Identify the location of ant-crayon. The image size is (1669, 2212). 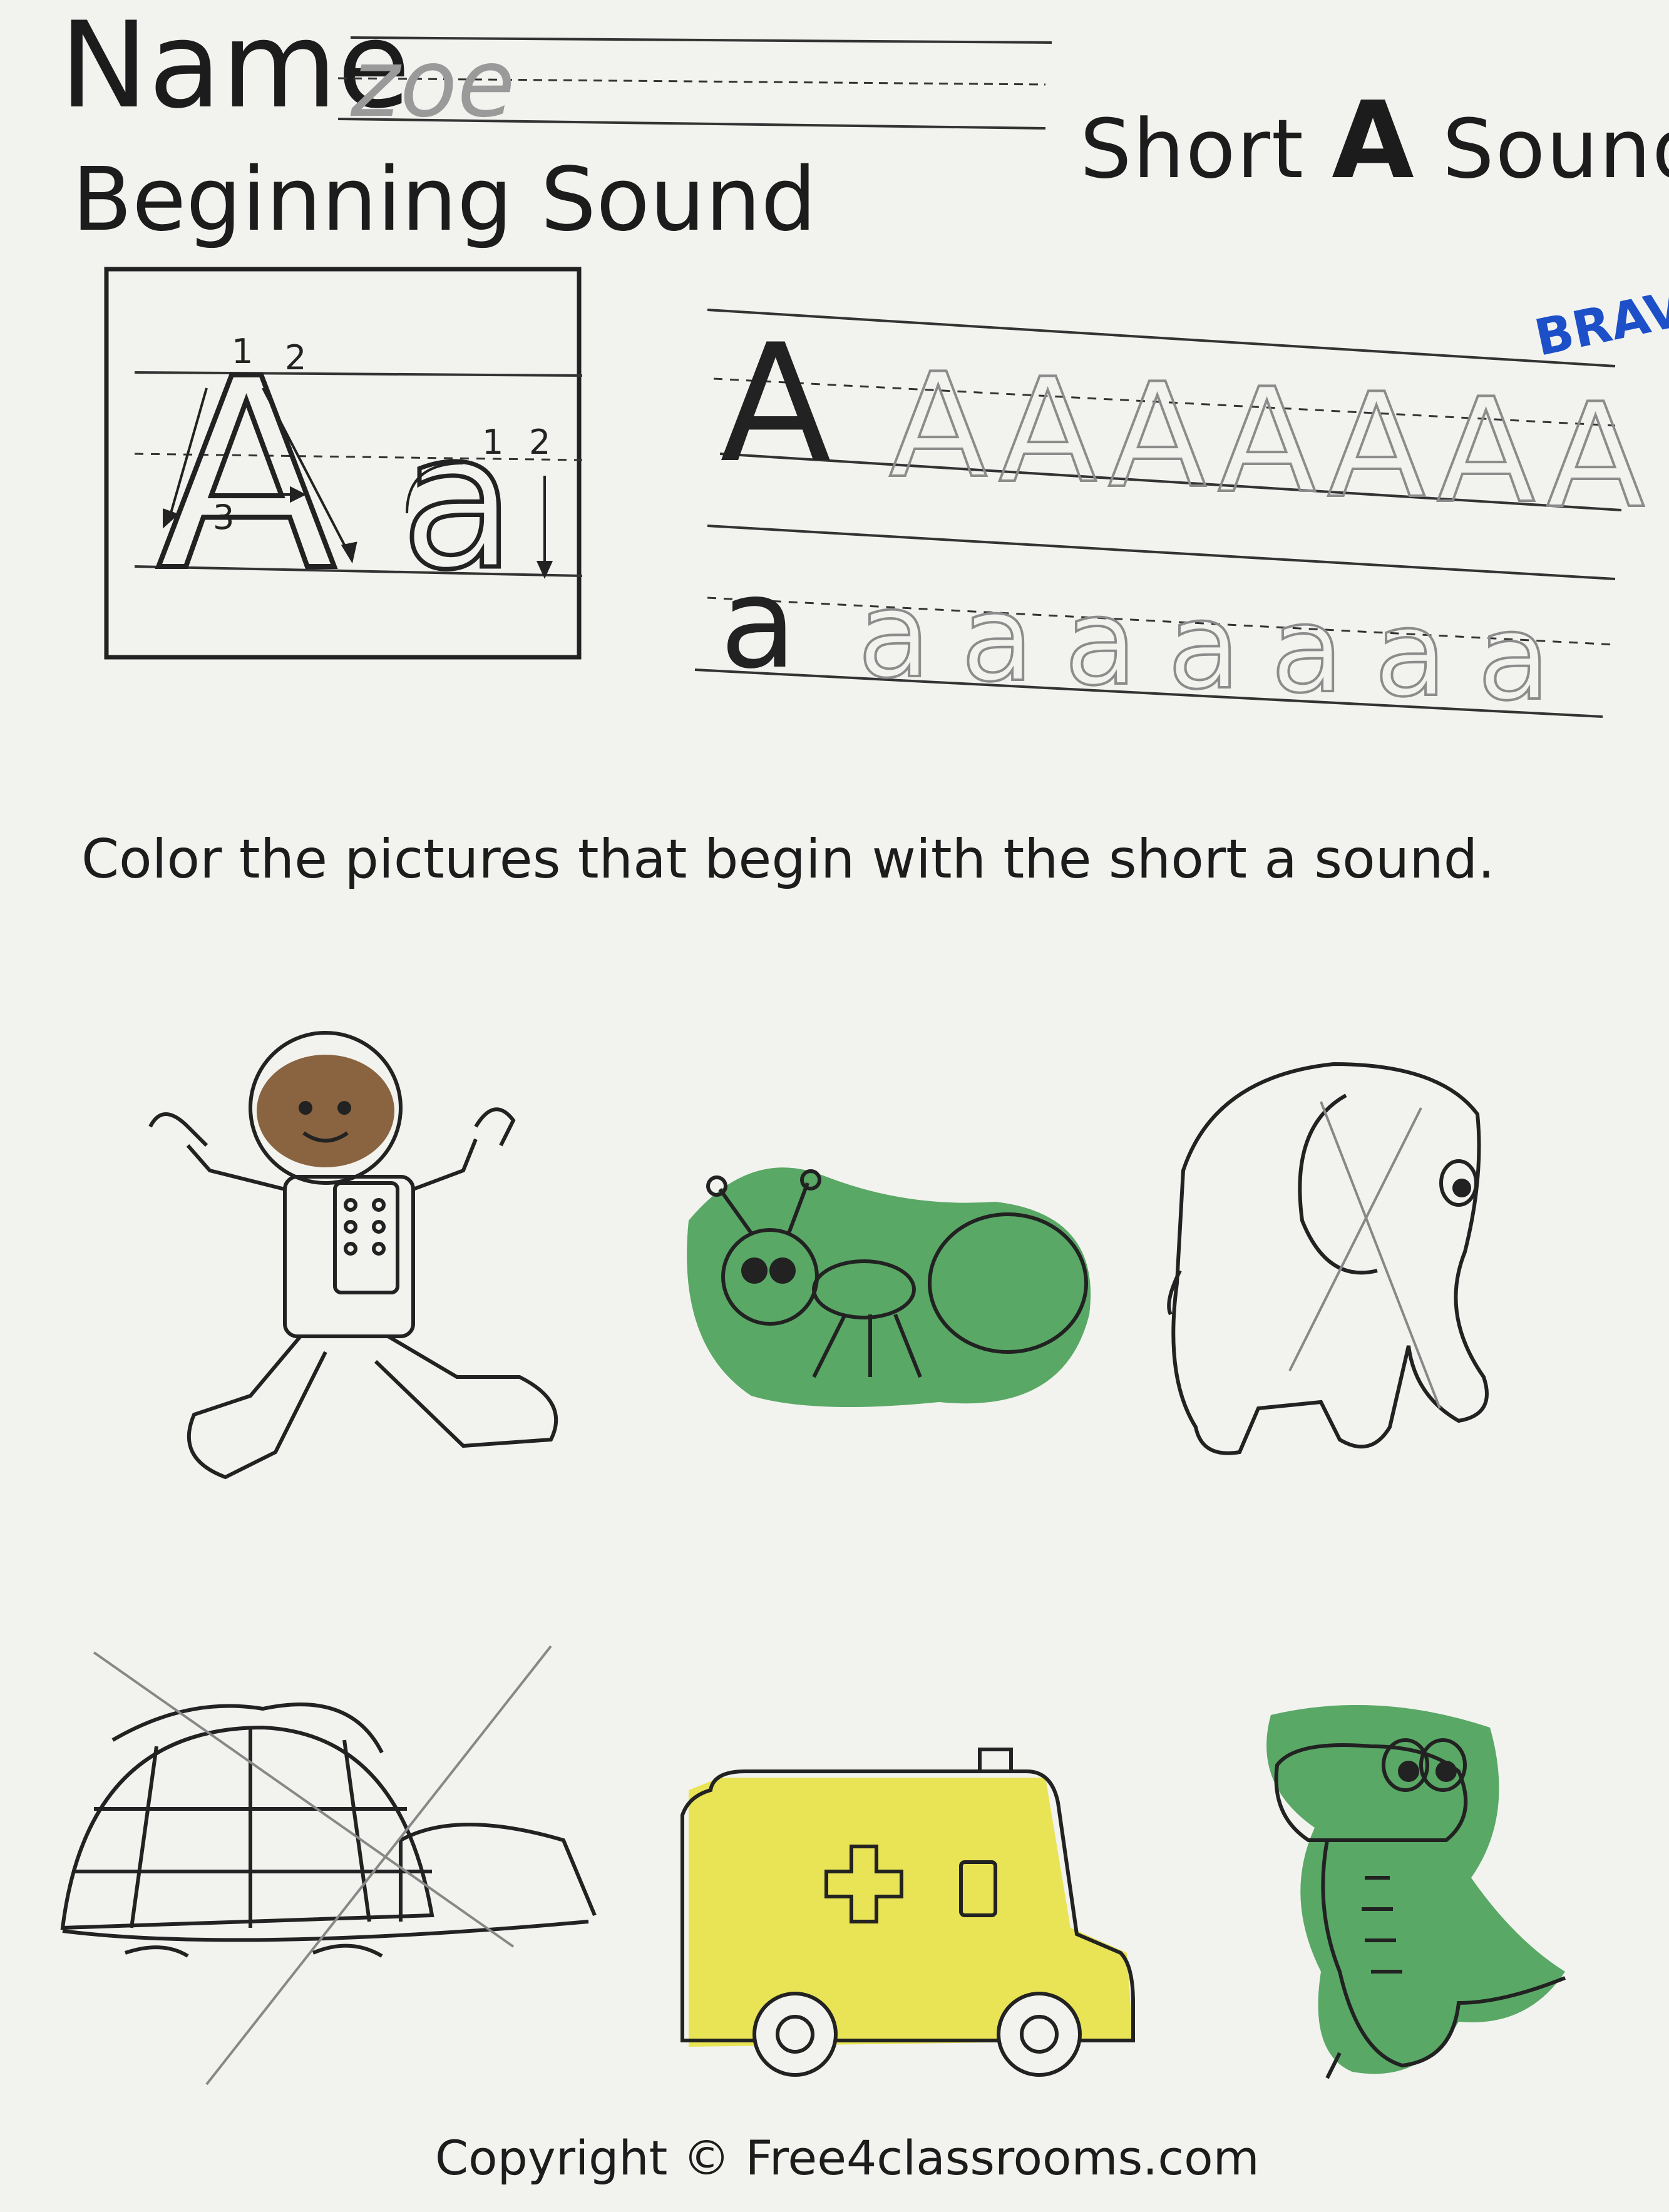
(889, 1287).